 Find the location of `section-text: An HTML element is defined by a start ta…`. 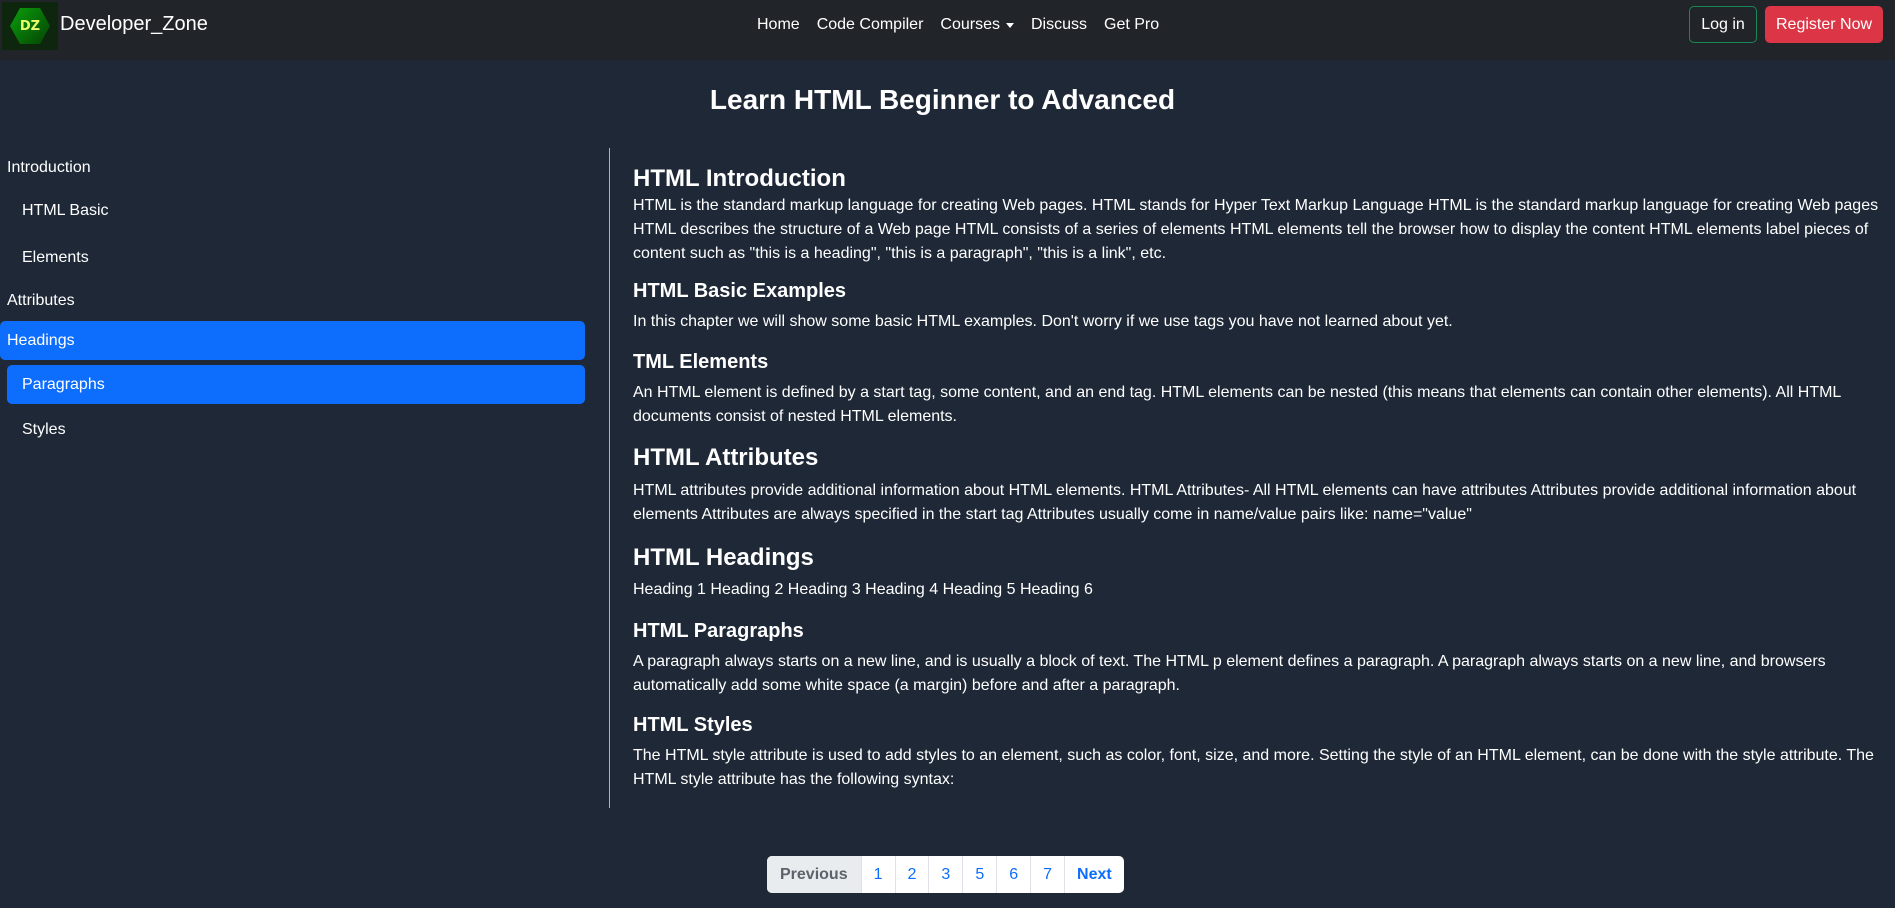

section-text: An HTML element is defined by a start ta… is located at coordinates (1237, 404).